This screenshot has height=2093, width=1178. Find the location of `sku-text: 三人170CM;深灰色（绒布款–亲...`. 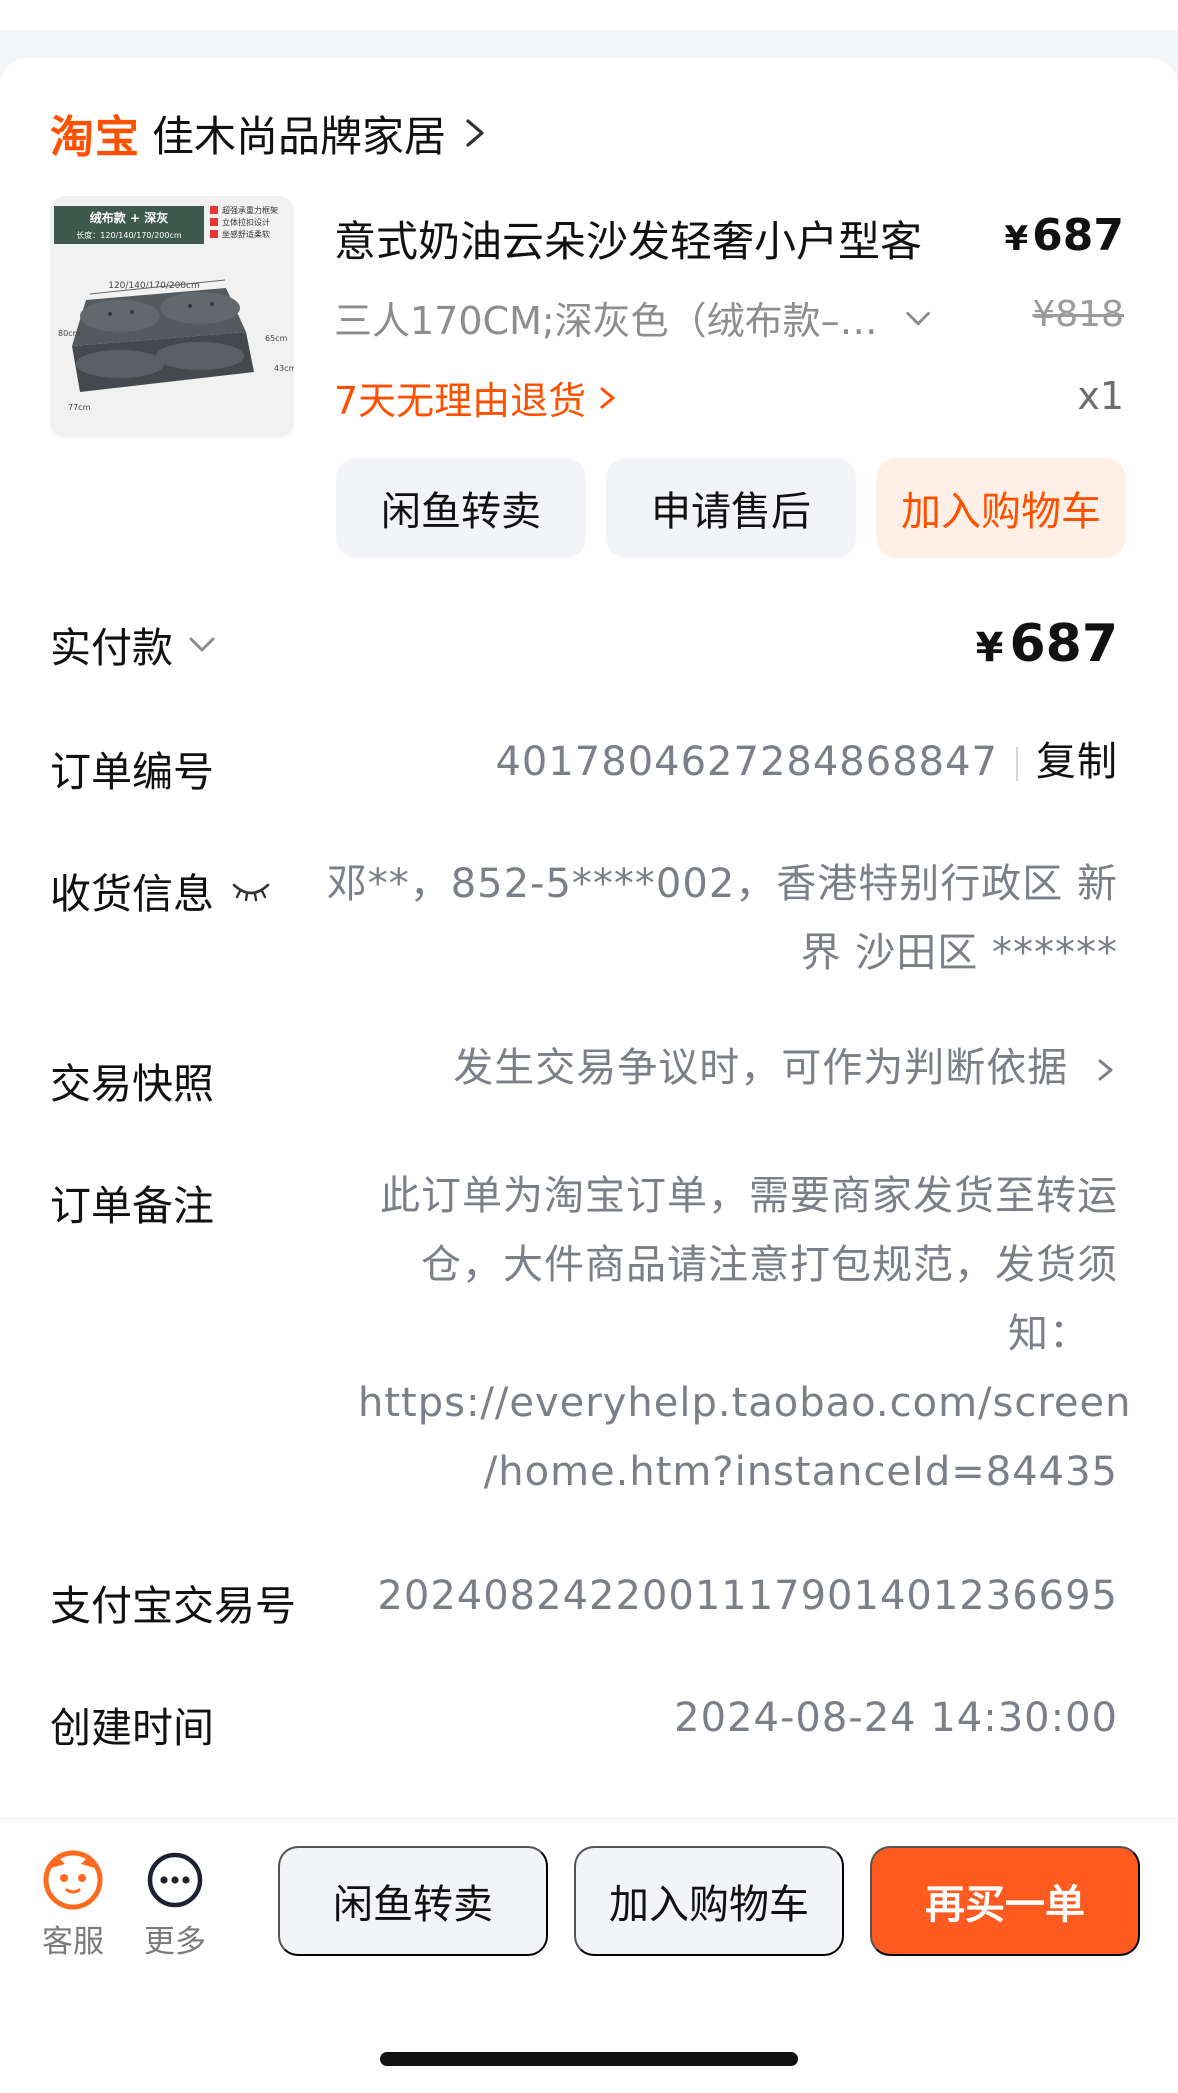

sku-text: 三人170CM;深灰色（绒布款–亲... is located at coordinates (609, 321).